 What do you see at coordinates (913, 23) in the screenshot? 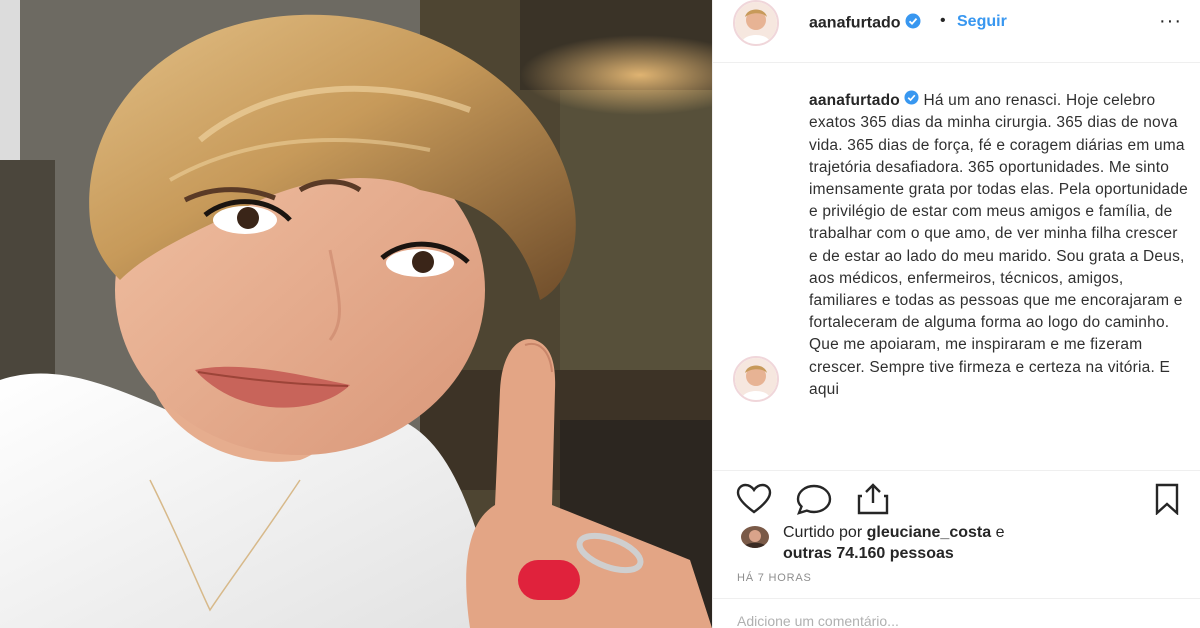
I see `verified-icon` at bounding box center [913, 23].